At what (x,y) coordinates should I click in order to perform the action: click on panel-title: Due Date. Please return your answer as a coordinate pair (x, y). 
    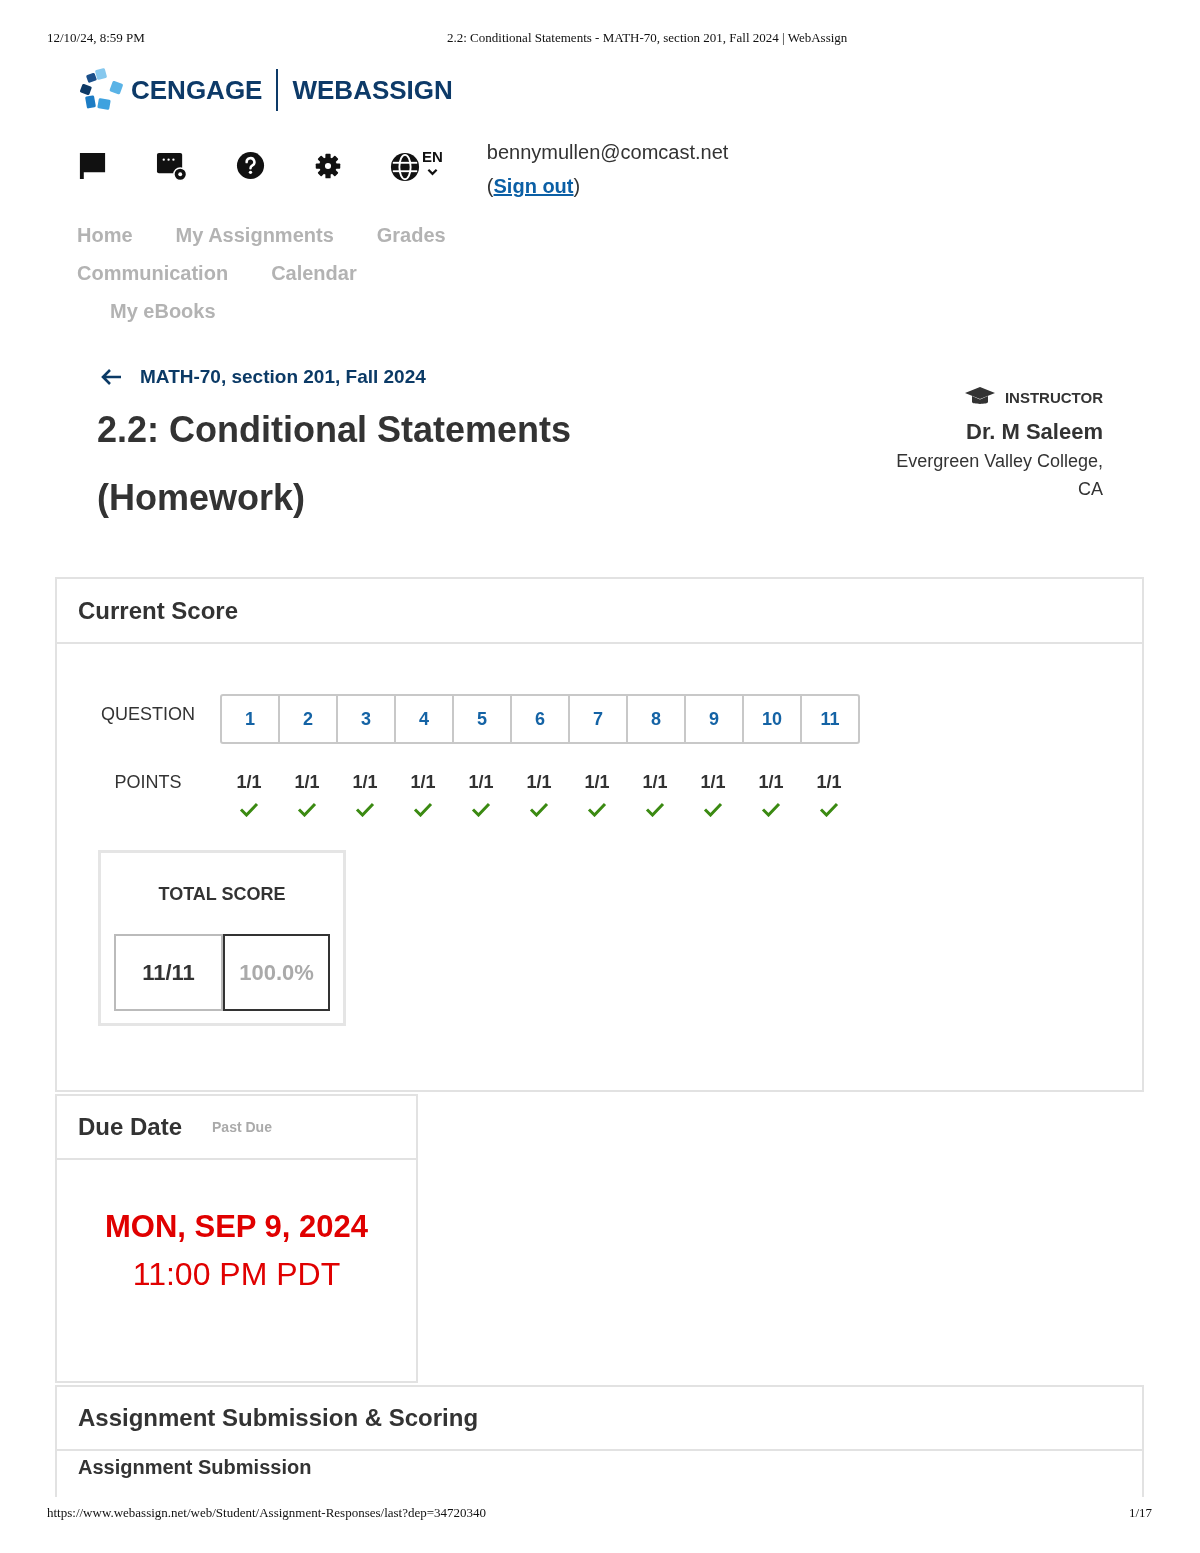
    Looking at the image, I should click on (130, 1127).